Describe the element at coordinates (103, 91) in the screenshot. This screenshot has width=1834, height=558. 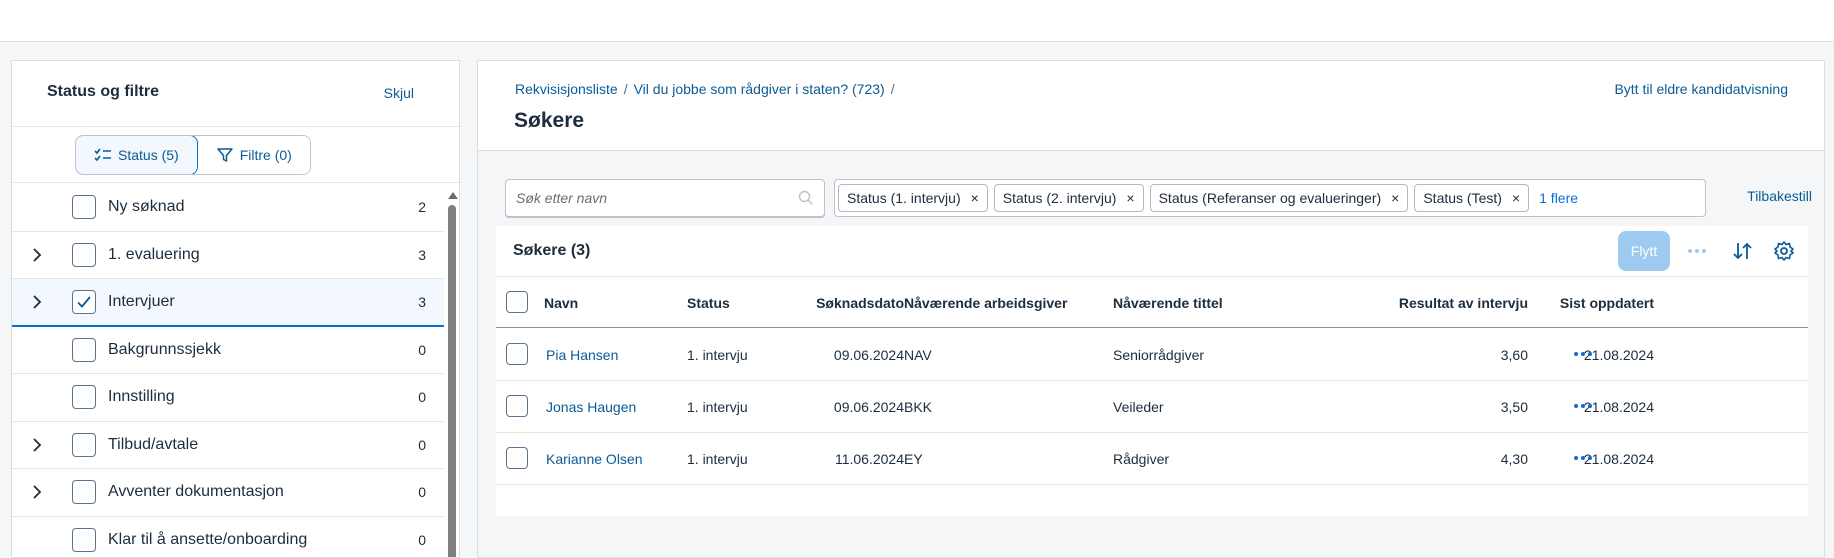
I see `panel-title: Status og filtre` at that location.